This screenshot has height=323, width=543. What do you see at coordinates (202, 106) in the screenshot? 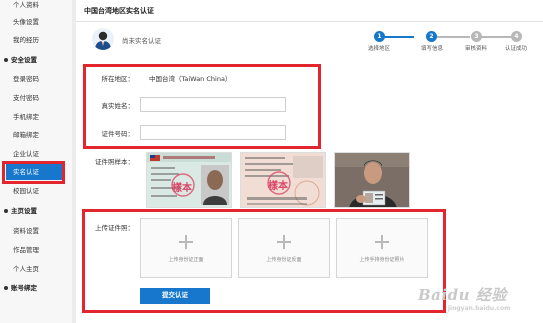
I see `highlight-box-form` at bounding box center [202, 106].